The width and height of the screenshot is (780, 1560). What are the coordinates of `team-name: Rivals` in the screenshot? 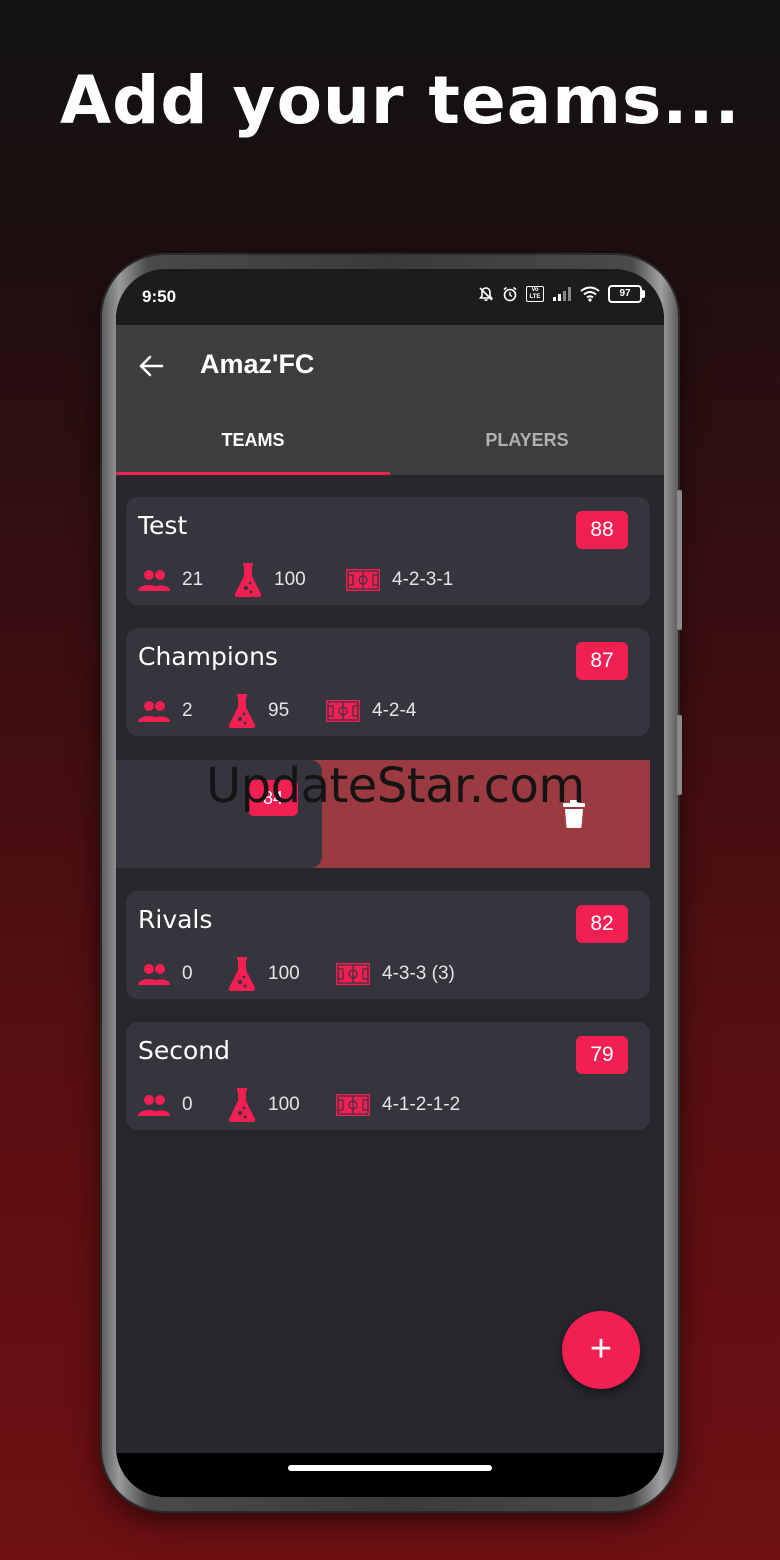 It's located at (175, 919).